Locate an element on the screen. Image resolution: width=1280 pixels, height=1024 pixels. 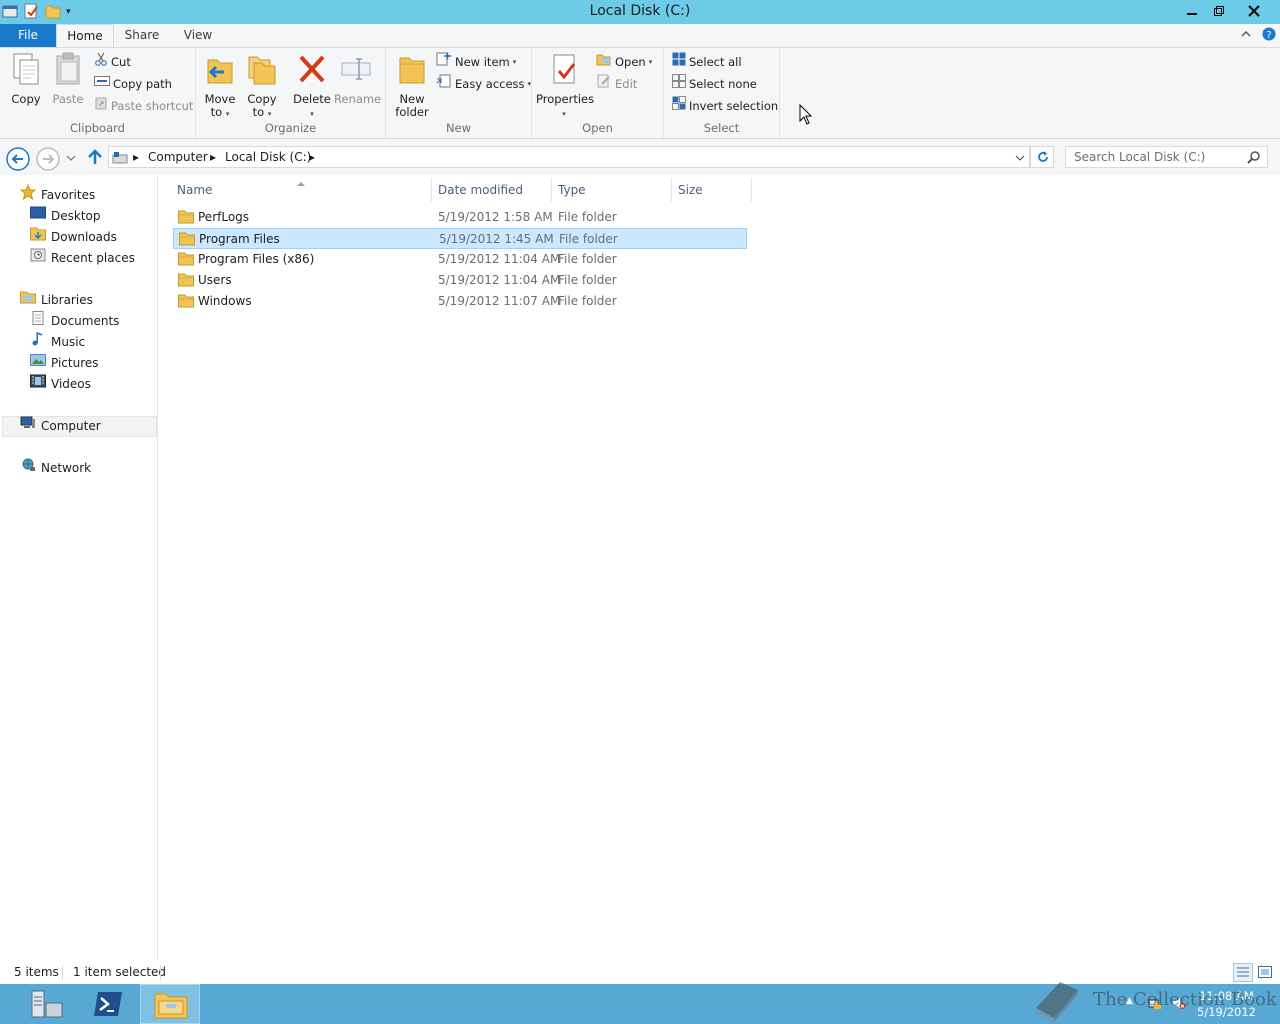
nav-item-computer: Computer is located at coordinates (60, 426).